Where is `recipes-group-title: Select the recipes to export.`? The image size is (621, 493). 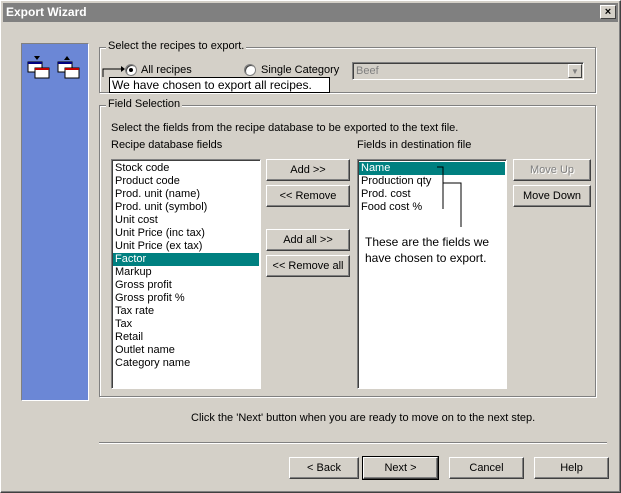 recipes-group-title: Select the recipes to export. is located at coordinates (176, 46).